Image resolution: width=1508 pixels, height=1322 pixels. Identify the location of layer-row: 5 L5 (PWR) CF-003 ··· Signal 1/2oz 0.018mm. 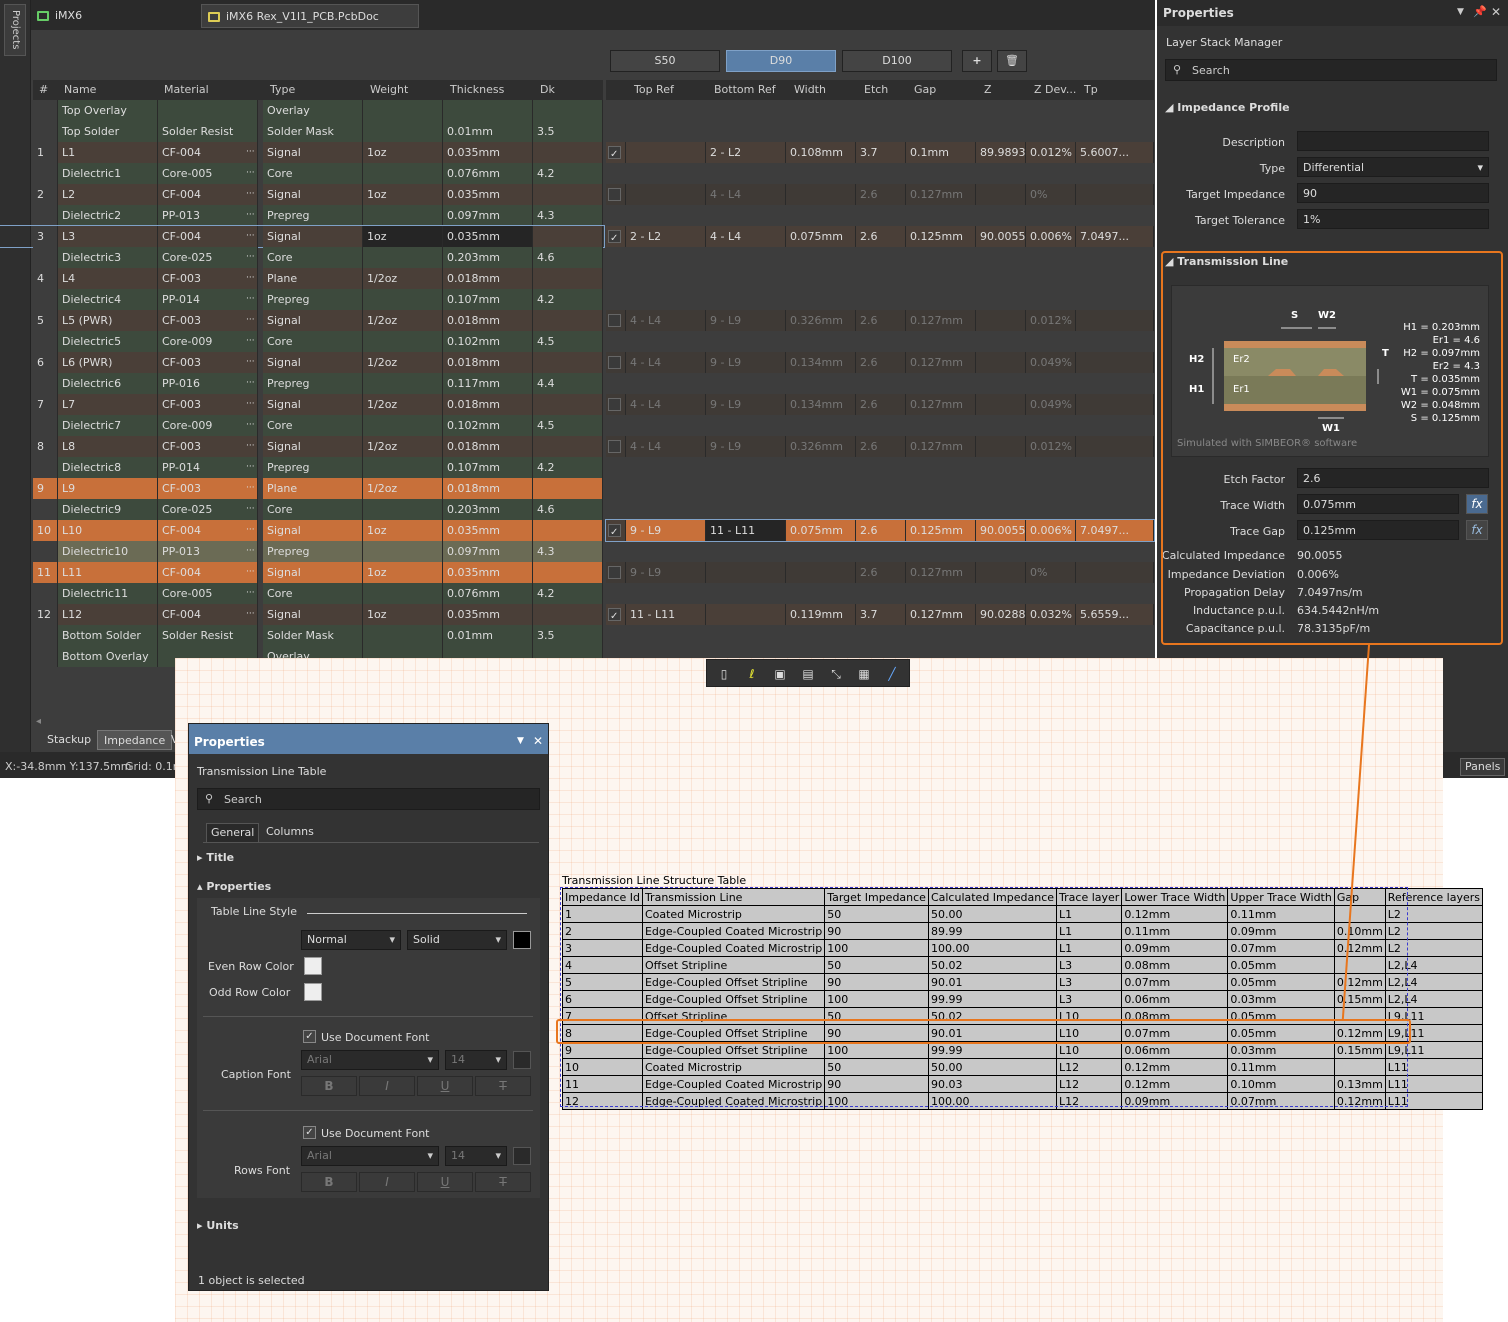
(302, 320).